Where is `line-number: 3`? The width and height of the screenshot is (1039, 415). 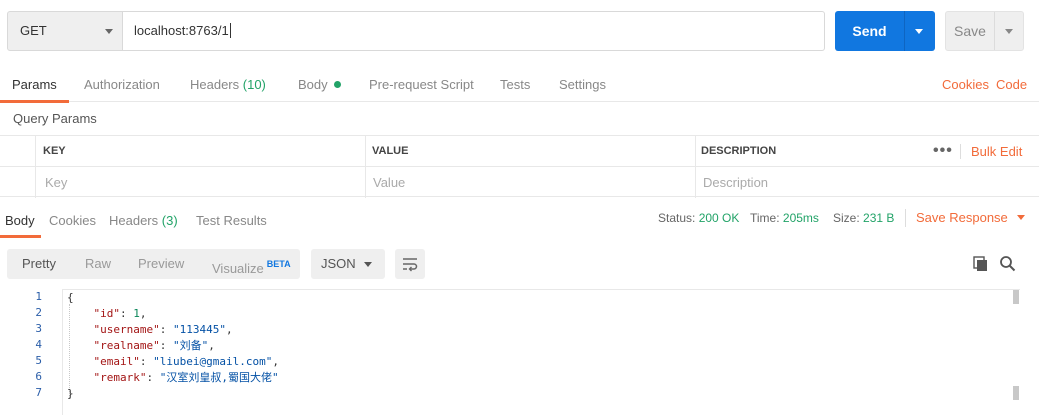 line-number: 3 is located at coordinates (38, 328).